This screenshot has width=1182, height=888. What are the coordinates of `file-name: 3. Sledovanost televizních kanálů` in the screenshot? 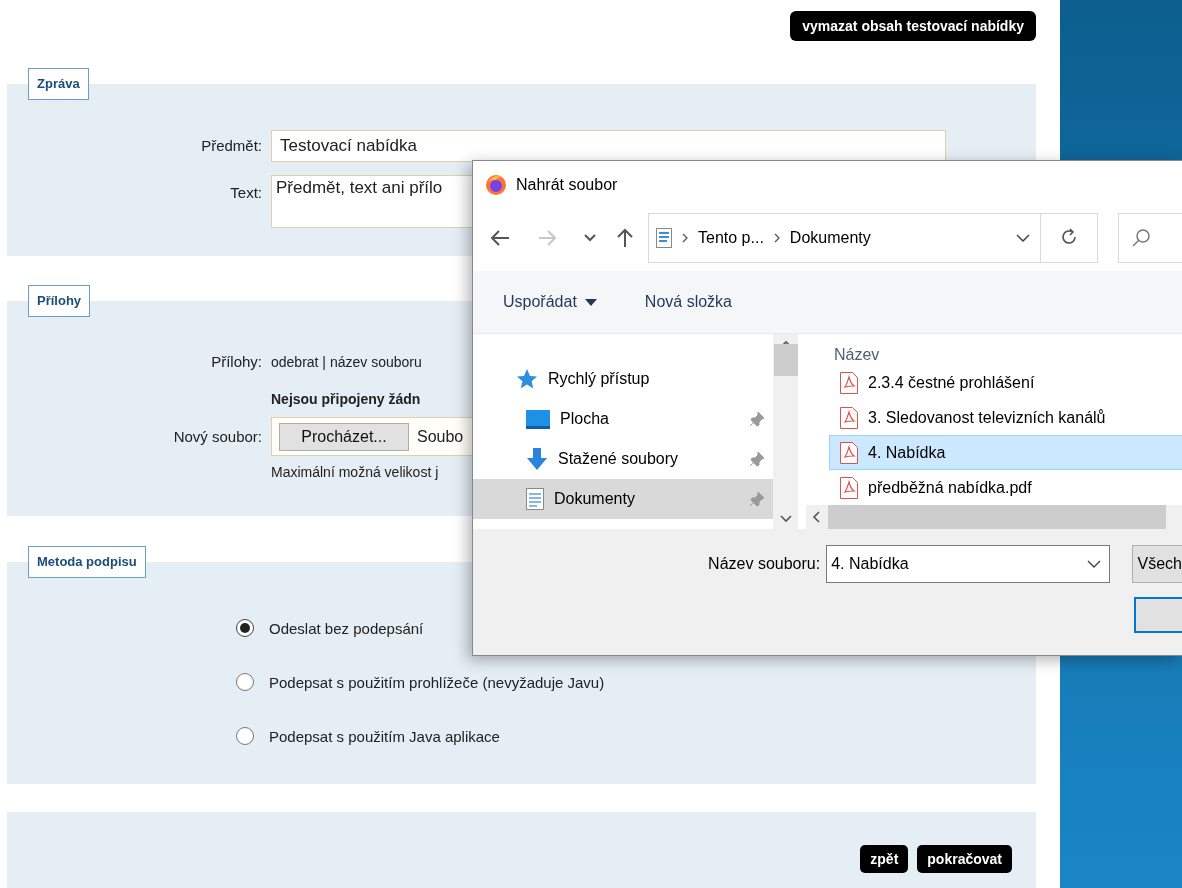 It's located at (987, 417).